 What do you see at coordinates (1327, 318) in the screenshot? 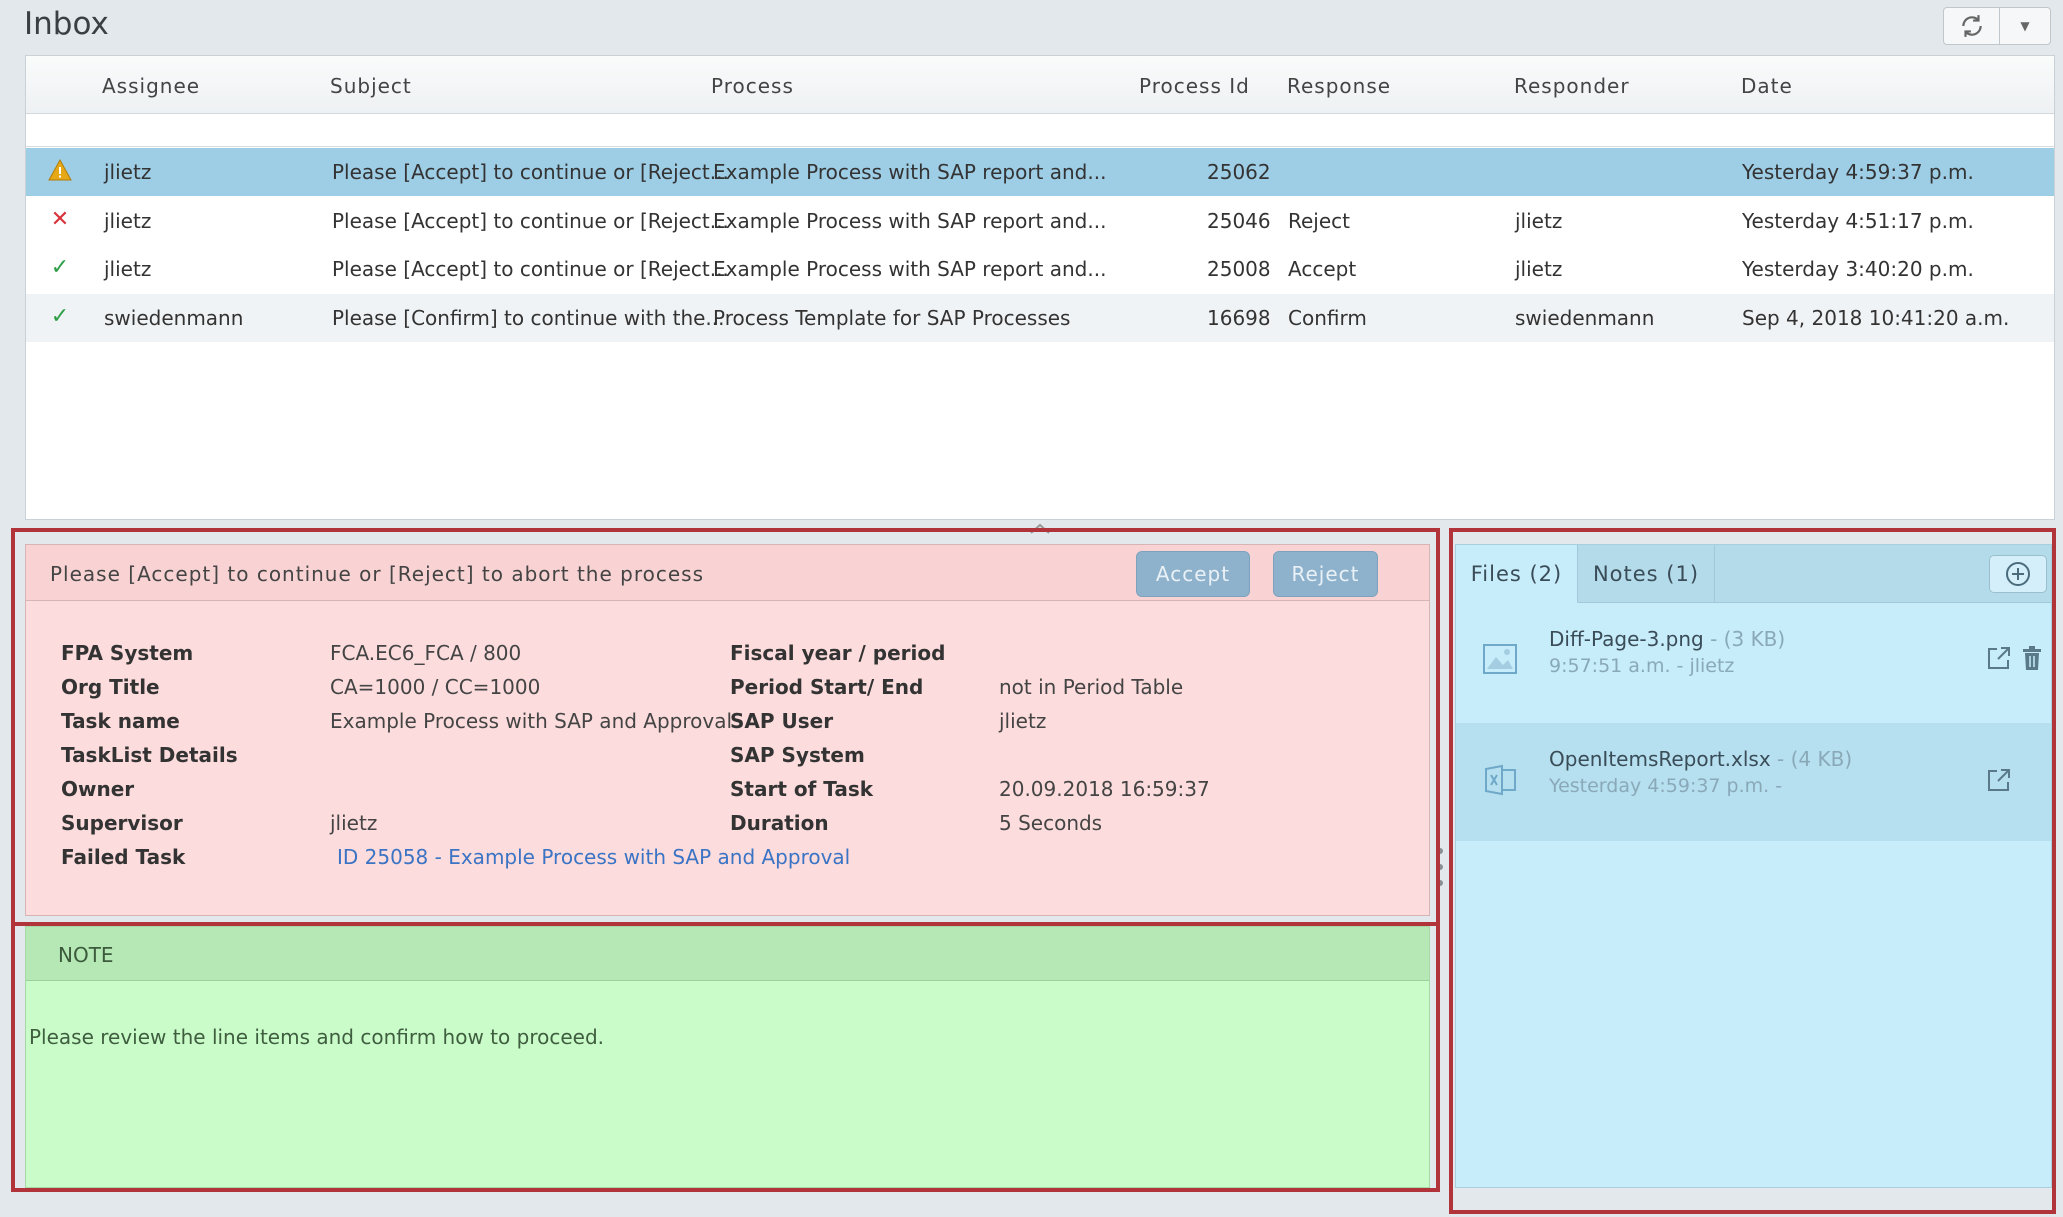
I see `cell-response: Confirm` at bounding box center [1327, 318].